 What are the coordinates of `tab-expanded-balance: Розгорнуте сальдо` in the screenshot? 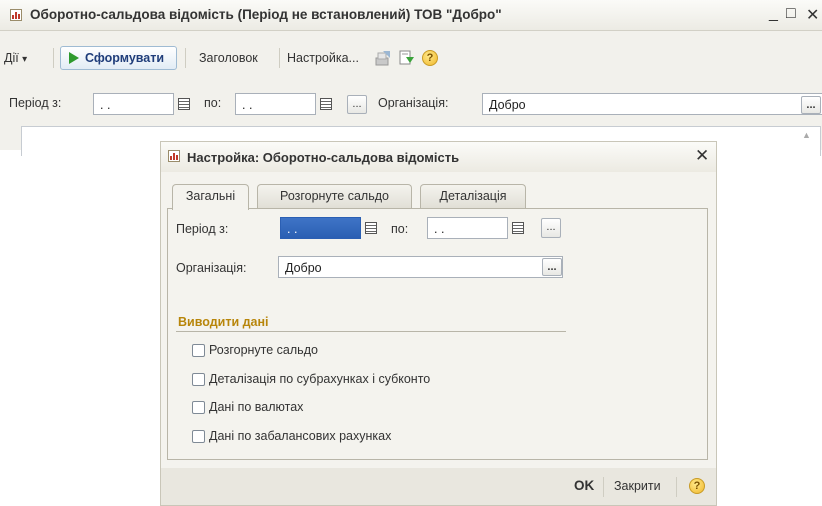 It's located at (334, 196).